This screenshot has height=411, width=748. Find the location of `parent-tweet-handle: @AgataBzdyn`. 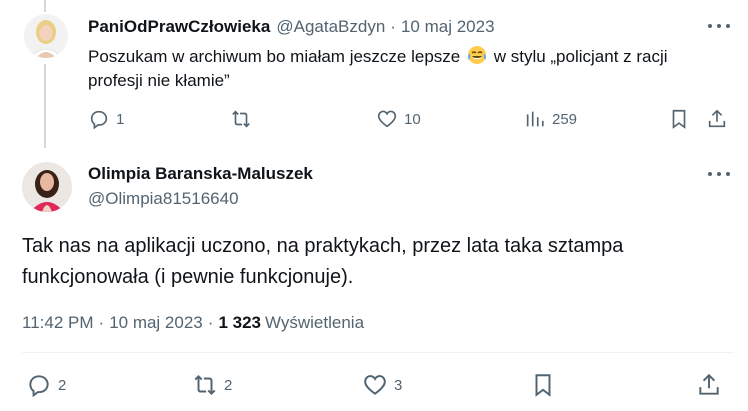

parent-tweet-handle: @AgataBzdyn is located at coordinates (330, 27).